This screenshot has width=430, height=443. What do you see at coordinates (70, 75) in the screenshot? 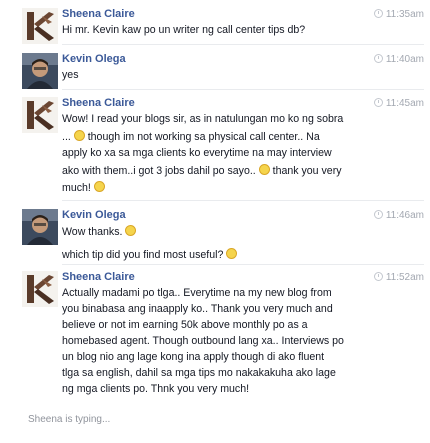
I see `message-text: yes` at bounding box center [70, 75].